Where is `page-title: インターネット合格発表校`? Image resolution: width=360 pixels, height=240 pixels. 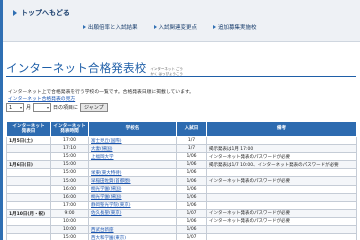
page-title: インターネット合格発表校 is located at coordinates (76, 68).